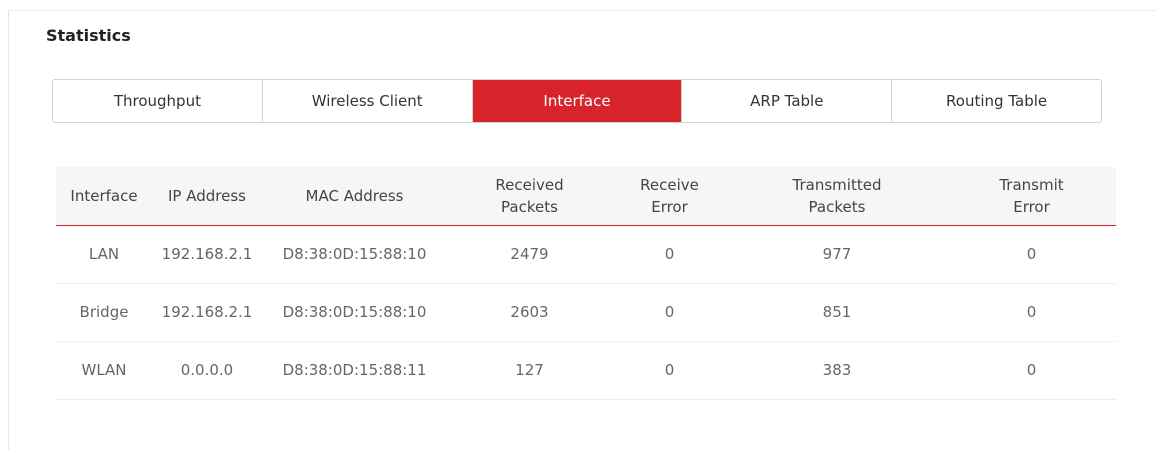 The height and width of the screenshot is (450, 1156). What do you see at coordinates (837, 370) in the screenshot?
I see `cell-transmitted-packets: 383` at bounding box center [837, 370].